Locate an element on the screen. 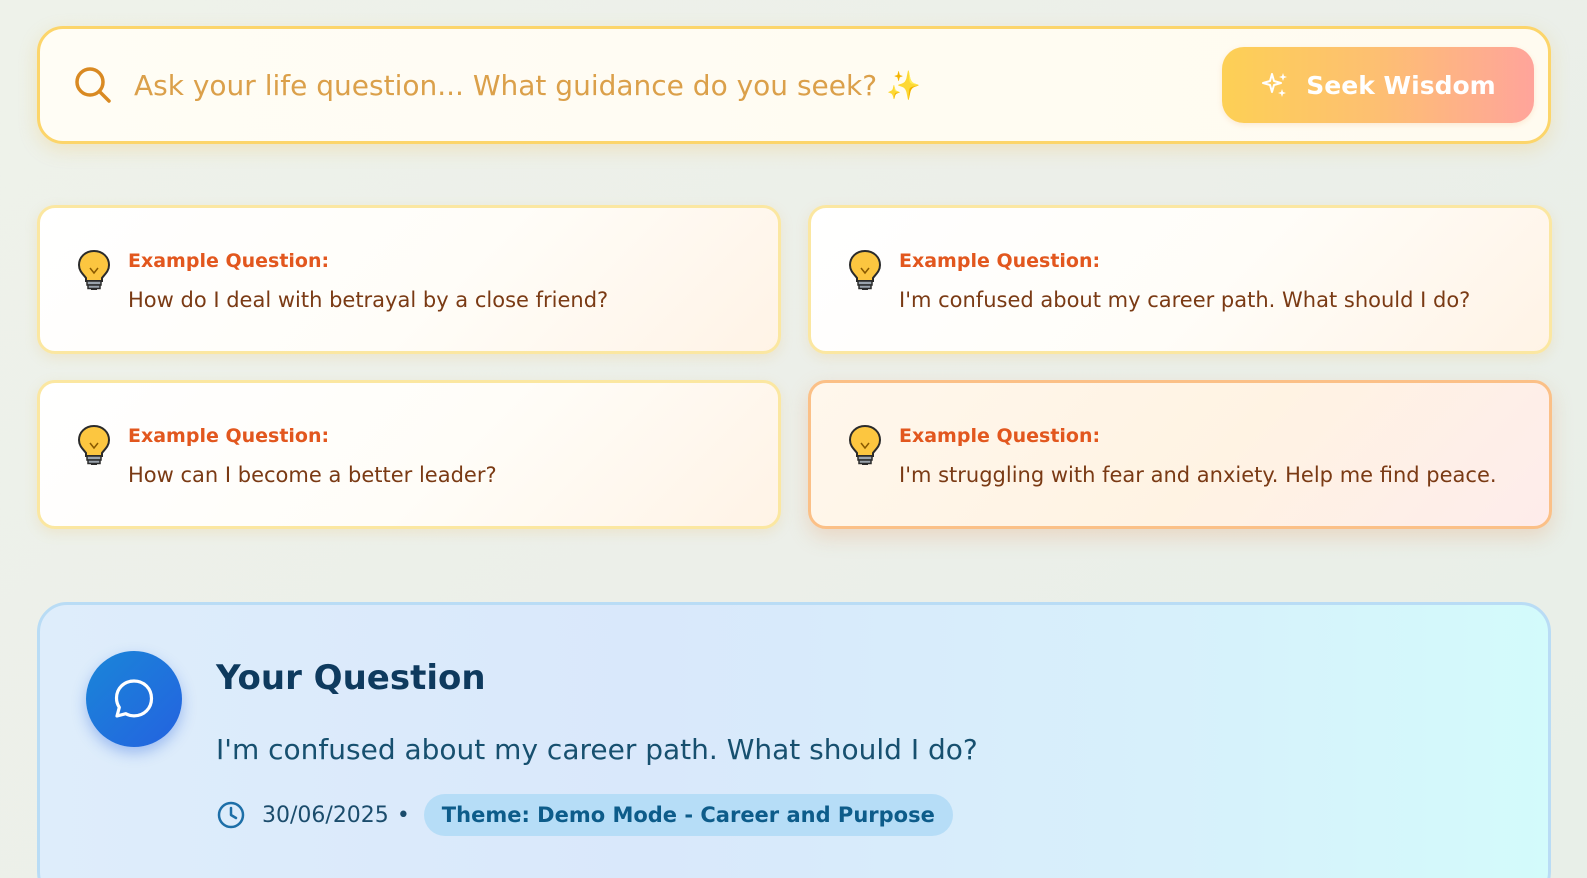  avatar is located at coordinates (134, 699).